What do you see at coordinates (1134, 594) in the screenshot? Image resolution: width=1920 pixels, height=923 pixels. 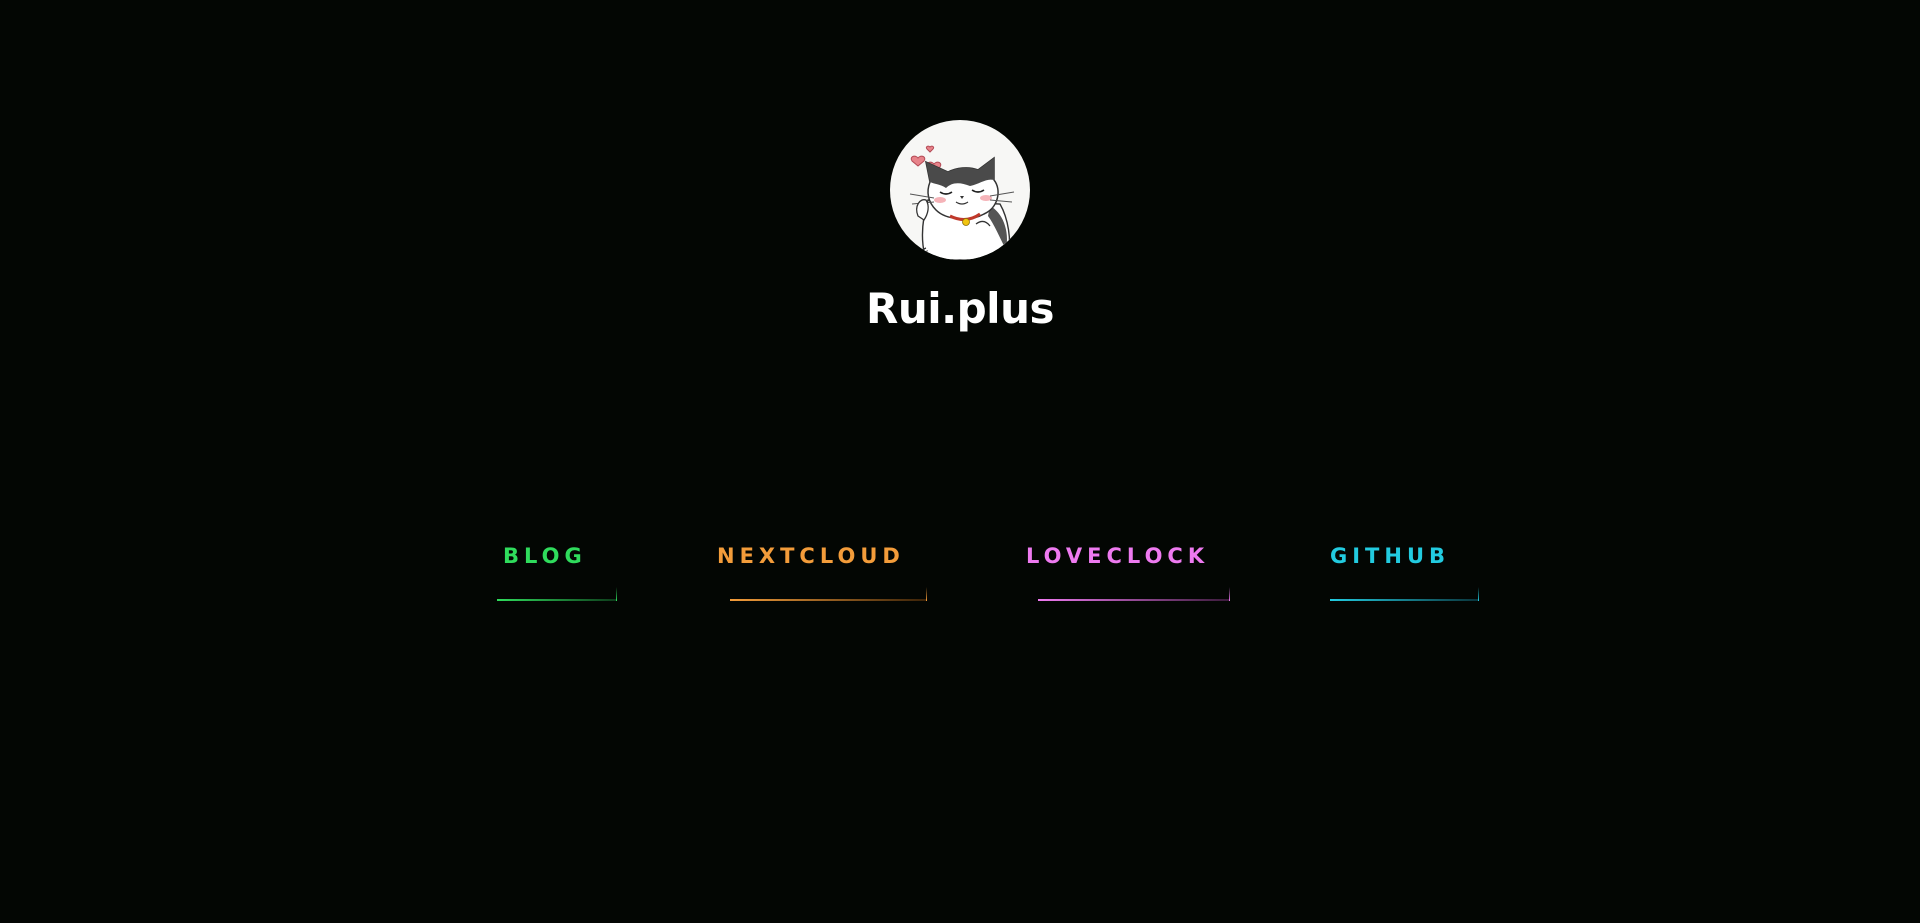 I see `nav-underline-loveclock` at bounding box center [1134, 594].